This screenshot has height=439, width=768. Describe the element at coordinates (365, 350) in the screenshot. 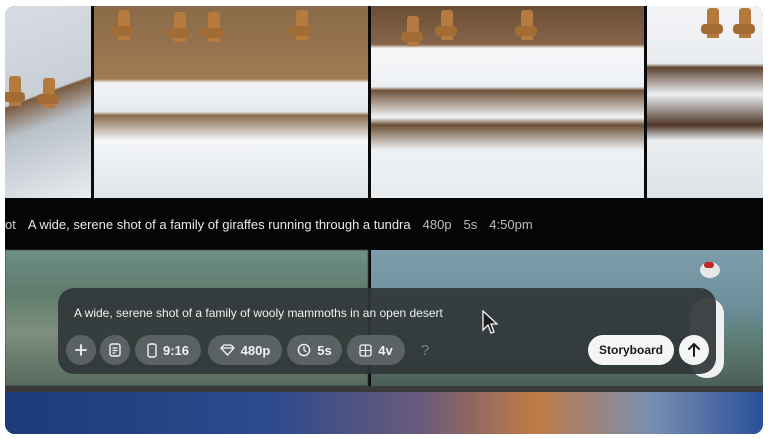

I see `grid-icon` at that location.